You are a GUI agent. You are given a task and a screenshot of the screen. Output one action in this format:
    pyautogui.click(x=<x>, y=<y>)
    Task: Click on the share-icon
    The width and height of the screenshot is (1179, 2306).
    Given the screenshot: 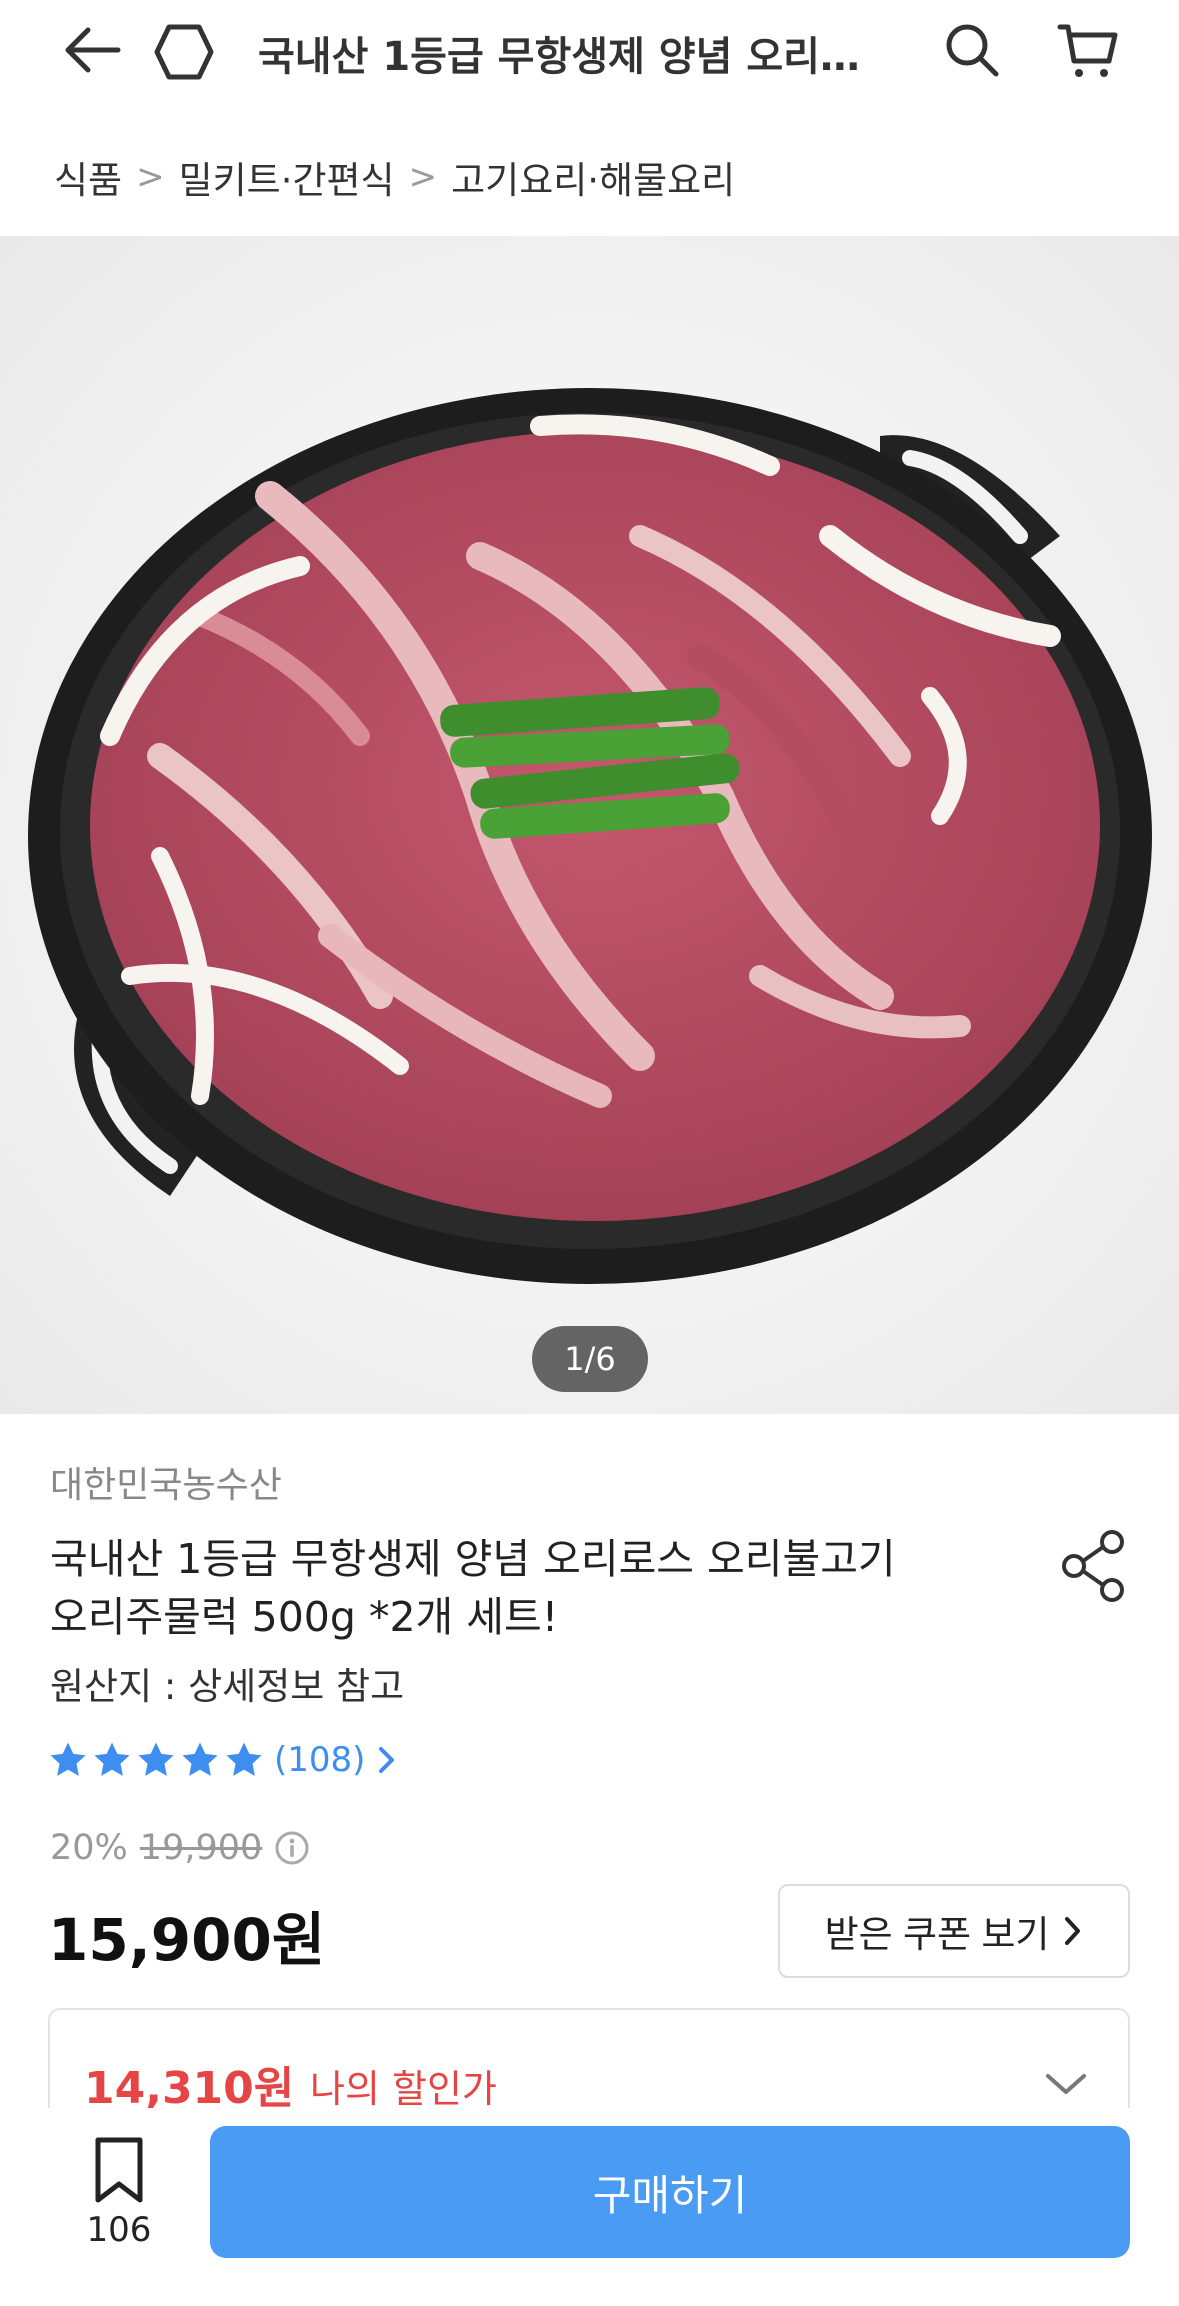 What is the action you would take?
    pyautogui.click(x=1093, y=1566)
    